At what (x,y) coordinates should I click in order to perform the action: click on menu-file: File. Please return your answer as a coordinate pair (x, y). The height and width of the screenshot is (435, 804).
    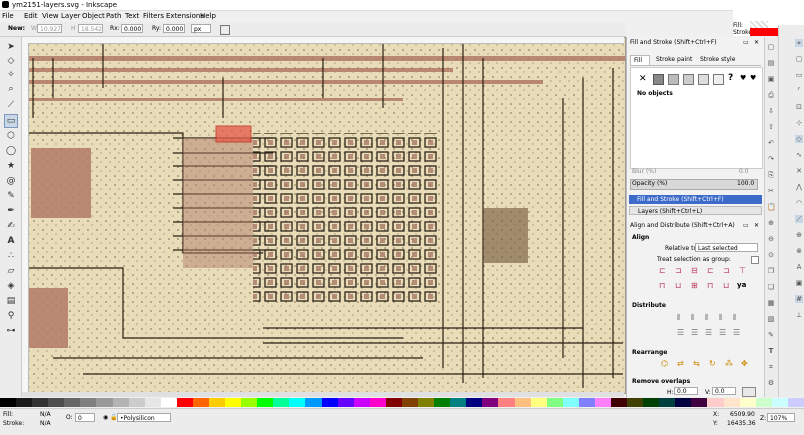
    Looking at the image, I should click on (8, 16).